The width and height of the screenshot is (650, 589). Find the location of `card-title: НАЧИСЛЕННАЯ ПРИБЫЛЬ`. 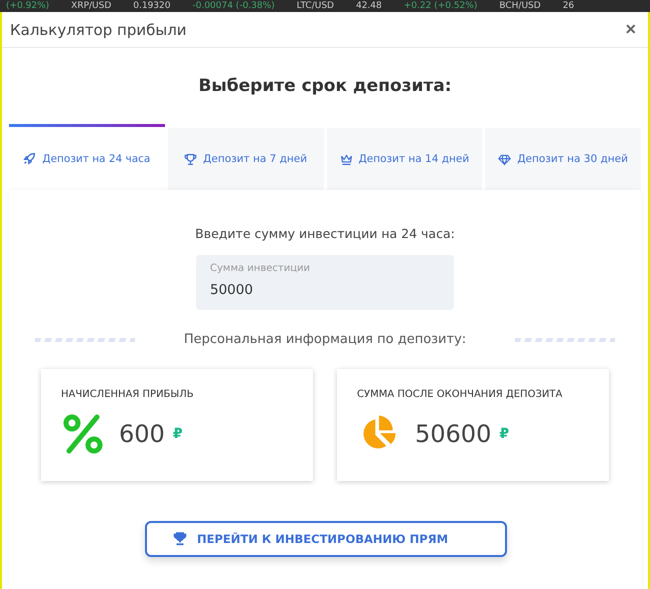

card-title: НАЧИСЛЕННАЯ ПРИБЫЛЬ is located at coordinates (128, 394).